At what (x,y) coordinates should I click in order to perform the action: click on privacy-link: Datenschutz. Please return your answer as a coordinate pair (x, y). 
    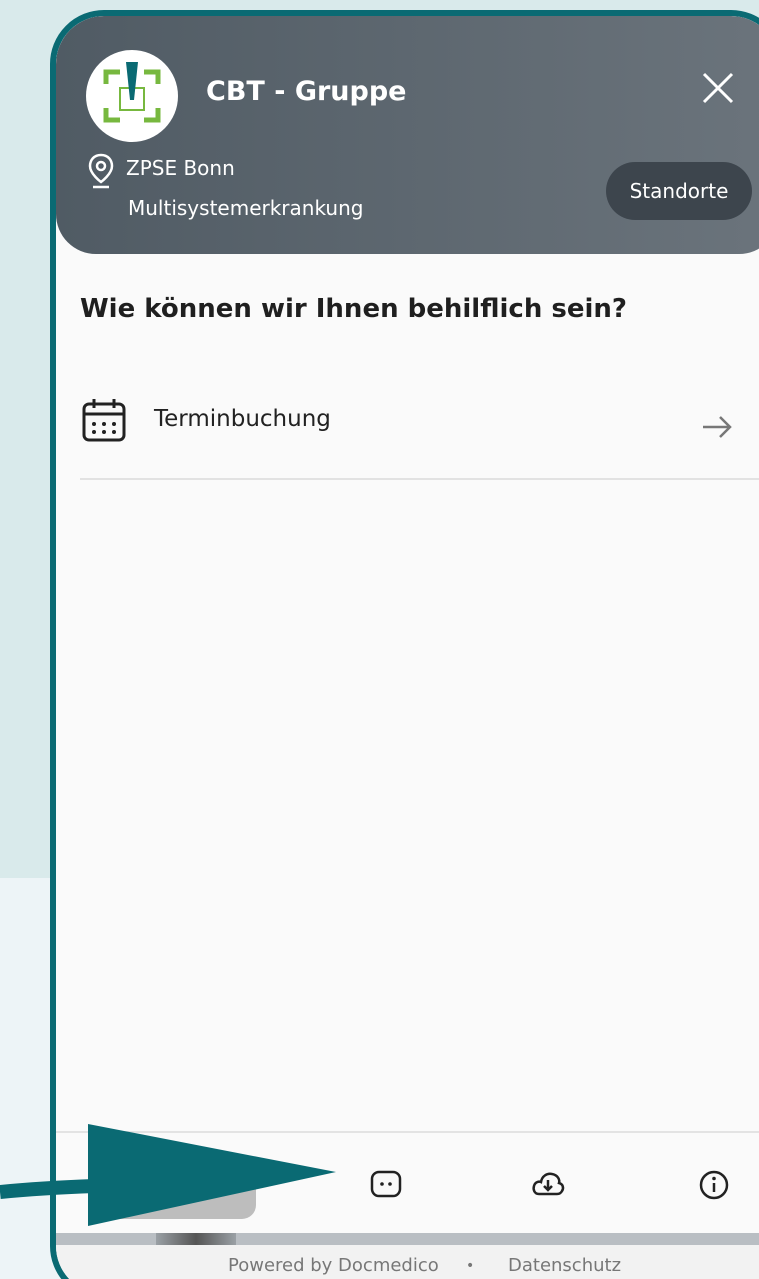
    Looking at the image, I should click on (564, 1265).